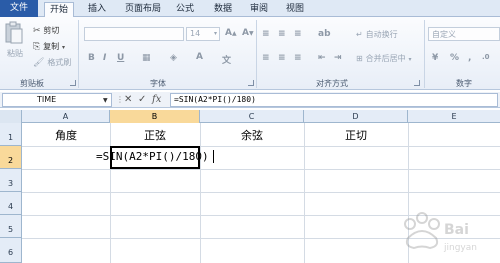 The width and height of the screenshot is (500, 263). Describe the element at coordinates (359, 58) in the screenshot. I see `merge-icon: ⊞` at that location.